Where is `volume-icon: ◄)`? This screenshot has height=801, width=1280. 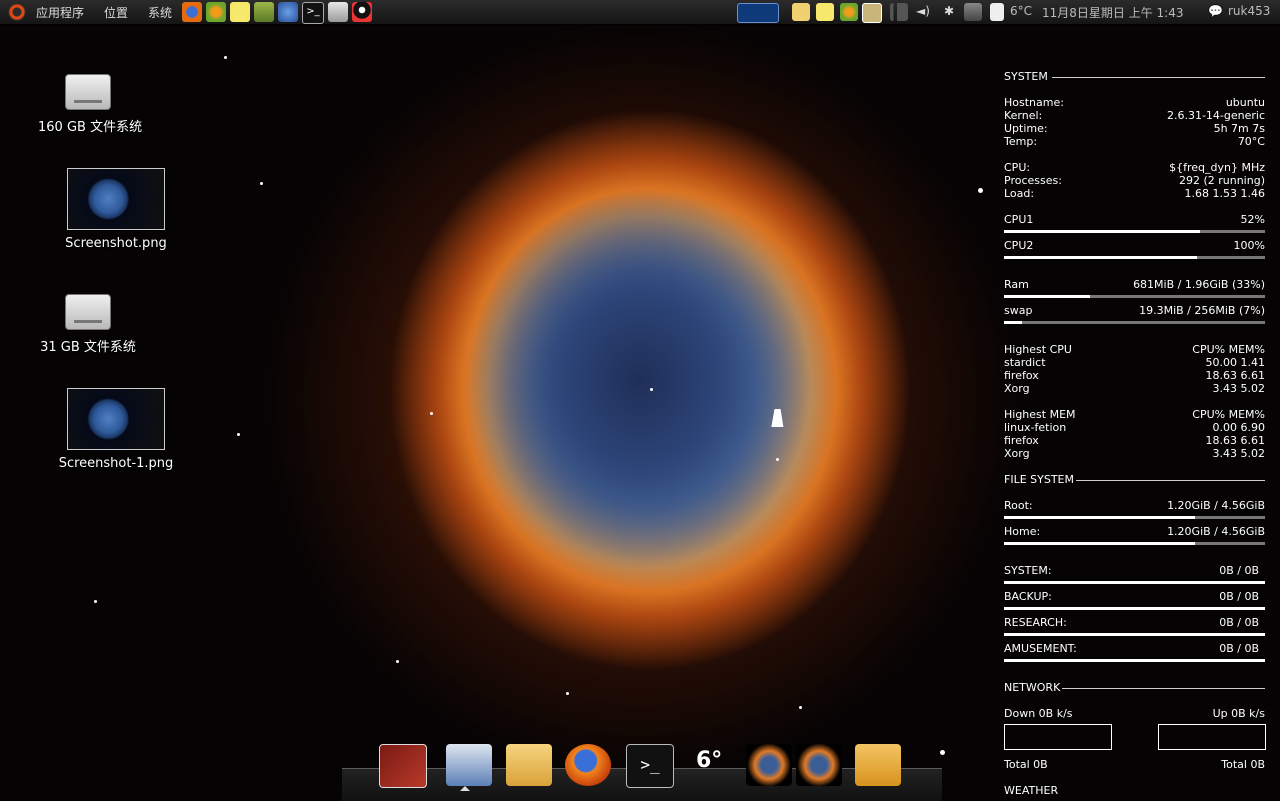
volume-icon: ◄) is located at coordinates (923, 11).